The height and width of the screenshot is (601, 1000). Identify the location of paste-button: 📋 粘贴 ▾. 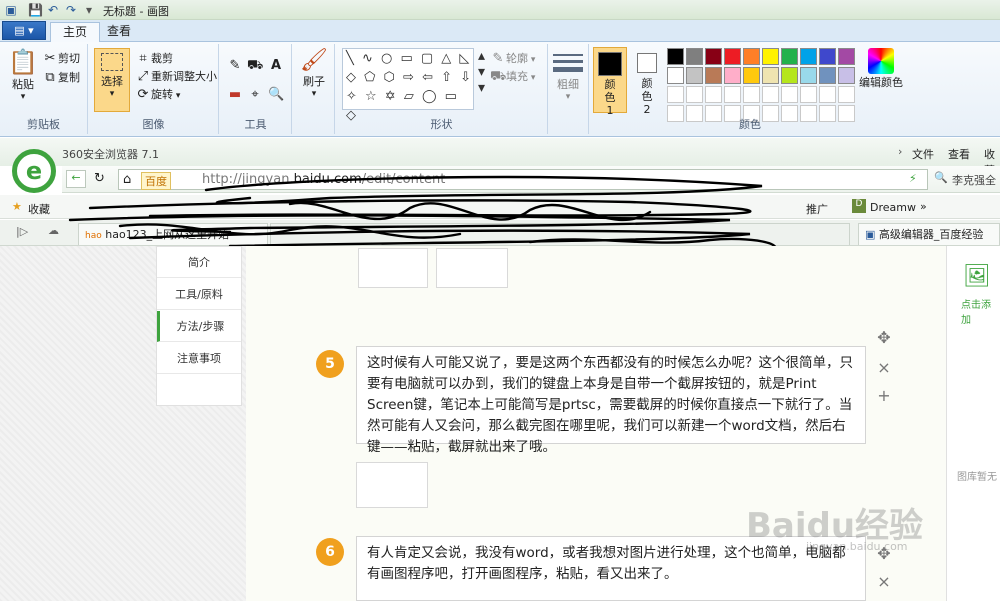
(23, 75).